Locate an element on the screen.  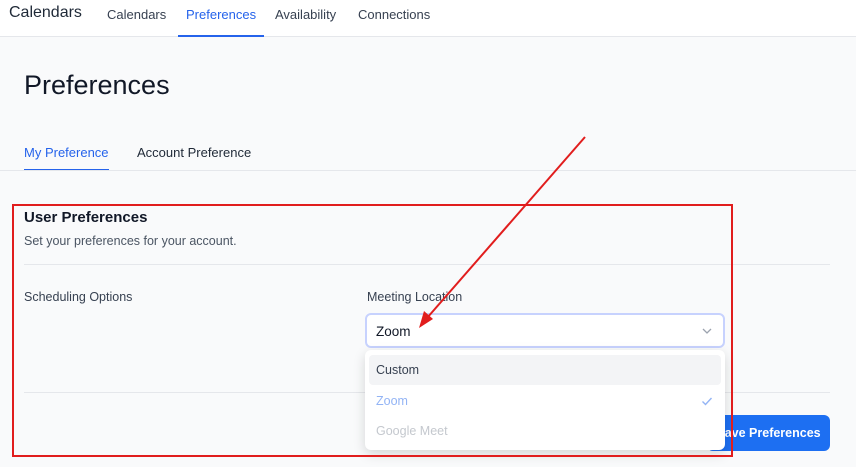
nav-tab-connections: Connections is located at coordinates (394, 22).